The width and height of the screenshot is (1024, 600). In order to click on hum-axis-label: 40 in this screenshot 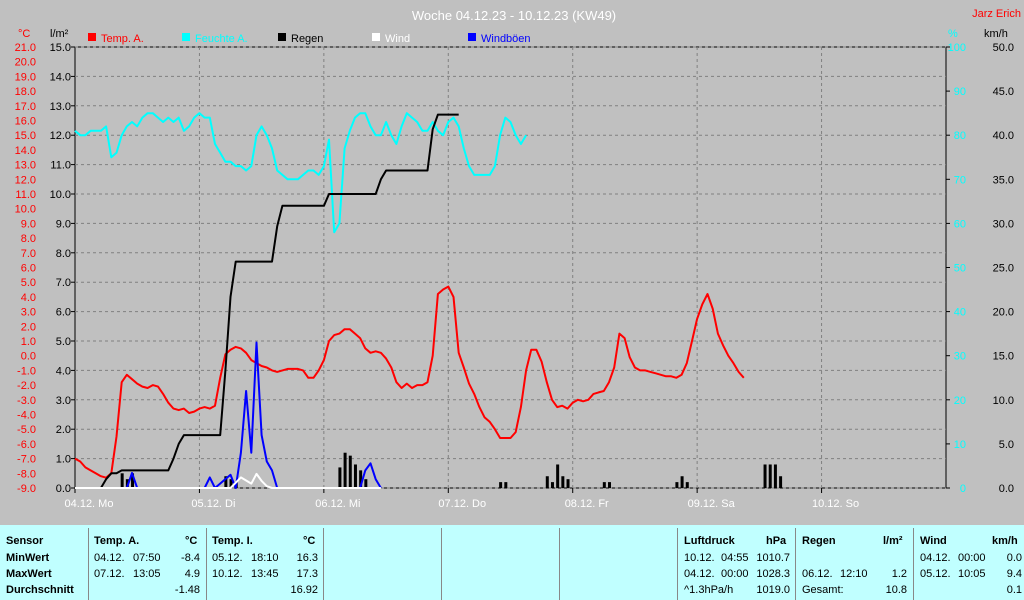, I will do `click(960, 313)`.